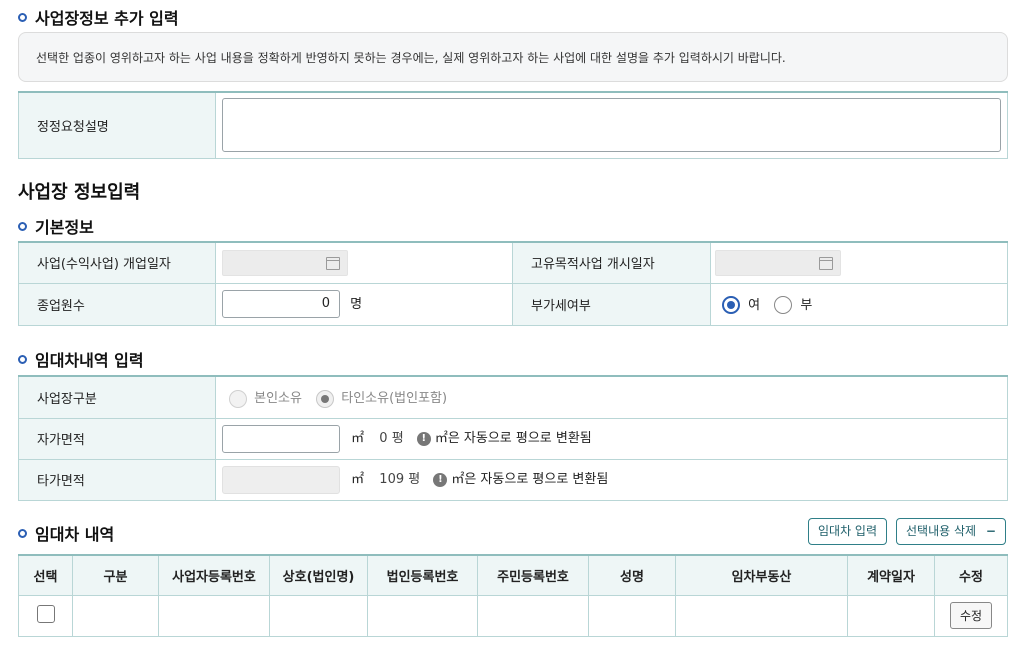 Image resolution: width=1023 pixels, height=646 pixels. What do you see at coordinates (358, 479) in the screenshot?
I see `other-area-unit: ㎡` at bounding box center [358, 479].